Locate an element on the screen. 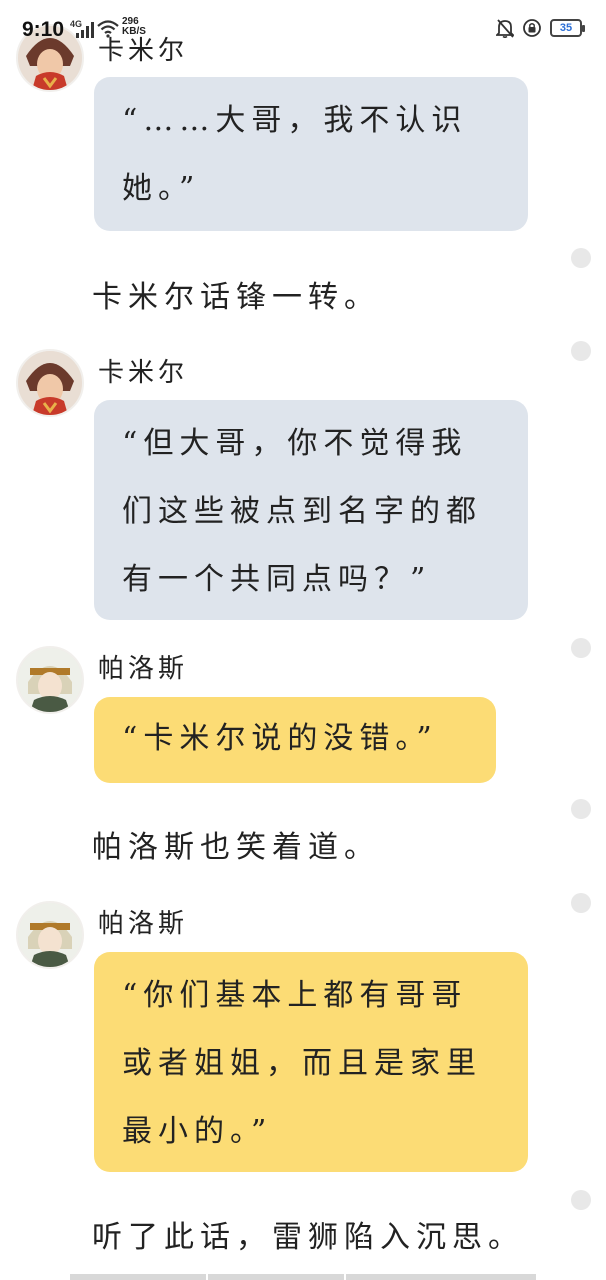  battery-icon: 35 is located at coordinates (567, 28).